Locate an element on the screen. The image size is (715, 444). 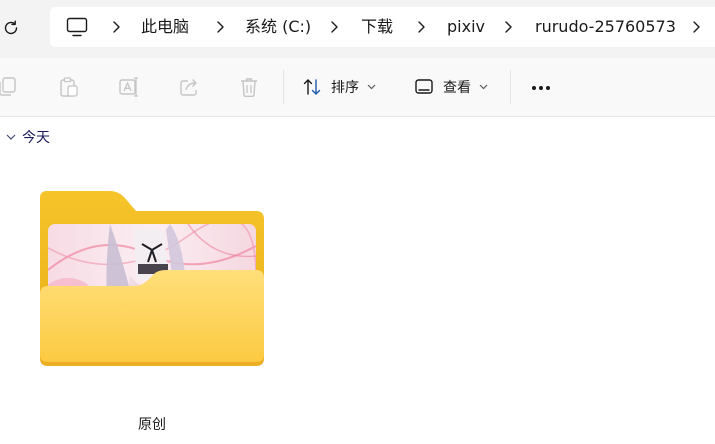
trash-icon is located at coordinates (249, 87).